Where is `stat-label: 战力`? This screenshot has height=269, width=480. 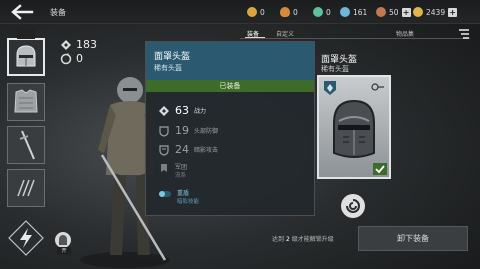
stat-label: 战力 is located at coordinates (200, 111).